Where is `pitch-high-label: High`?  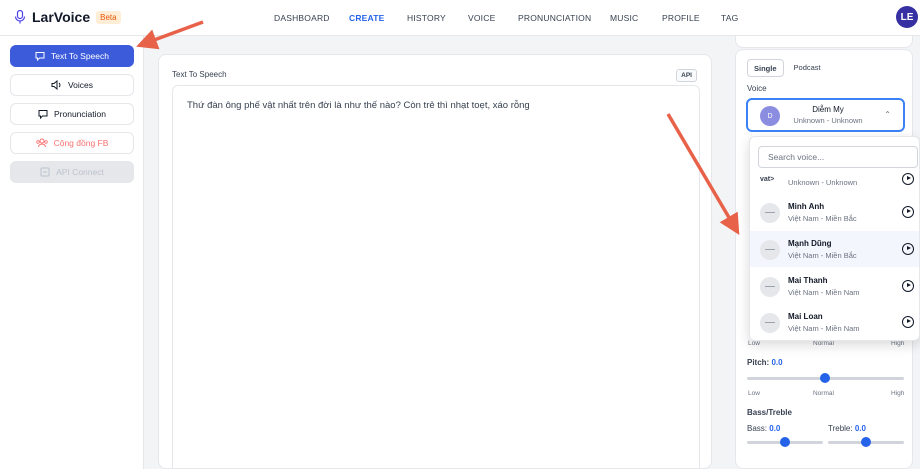
pitch-high-label: High is located at coordinates (898, 393).